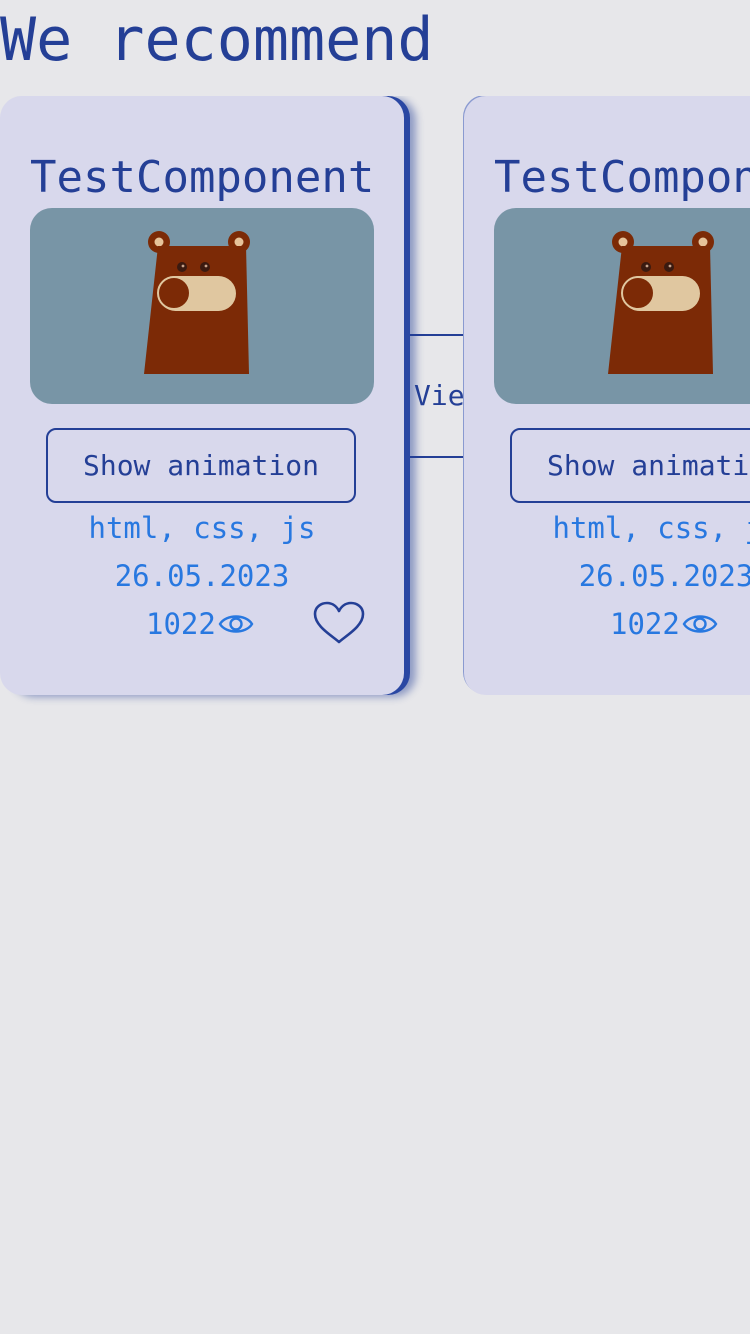 The width and height of the screenshot is (750, 1334). What do you see at coordinates (217, 40) in the screenshot?
I see `section-title: We recommend` at bounding box center [217, 40].